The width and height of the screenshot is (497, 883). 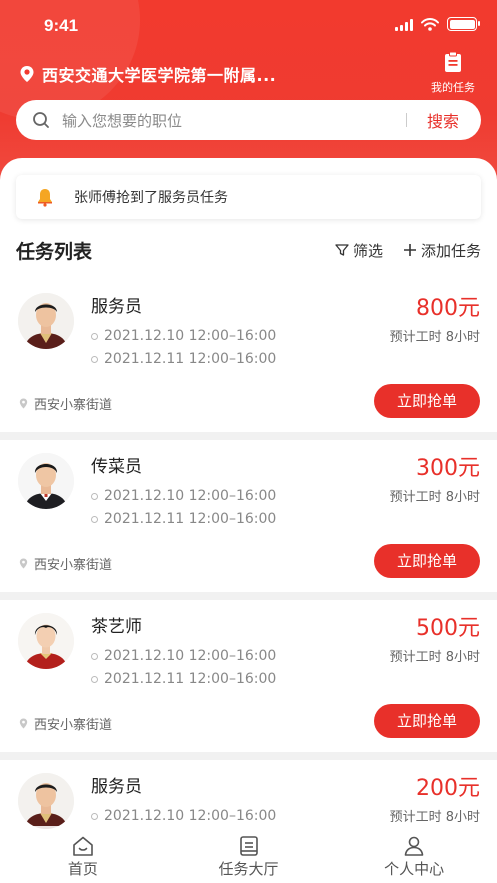 What do you see at coordinates (248, 846) in the screenshot?
I see `task-hall-icon` at bounding box center [248, 846].